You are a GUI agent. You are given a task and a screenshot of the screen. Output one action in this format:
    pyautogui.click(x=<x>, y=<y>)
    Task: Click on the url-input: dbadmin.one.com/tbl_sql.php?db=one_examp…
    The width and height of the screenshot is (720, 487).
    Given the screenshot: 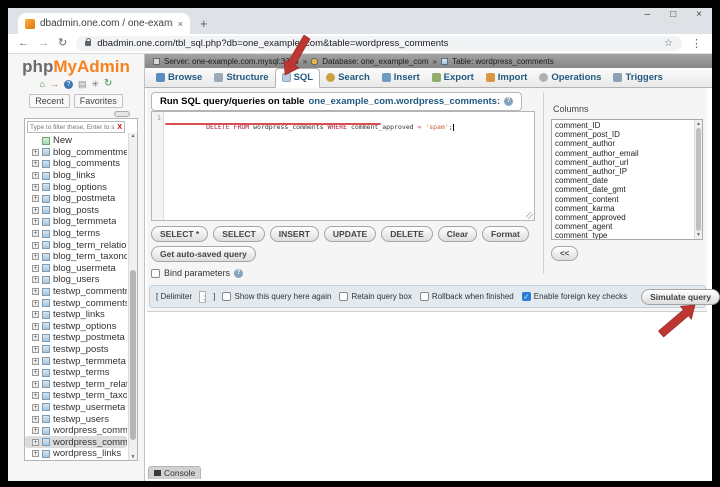 What is the action you would take?
    pyautogui.click(x=379, y=43)
    